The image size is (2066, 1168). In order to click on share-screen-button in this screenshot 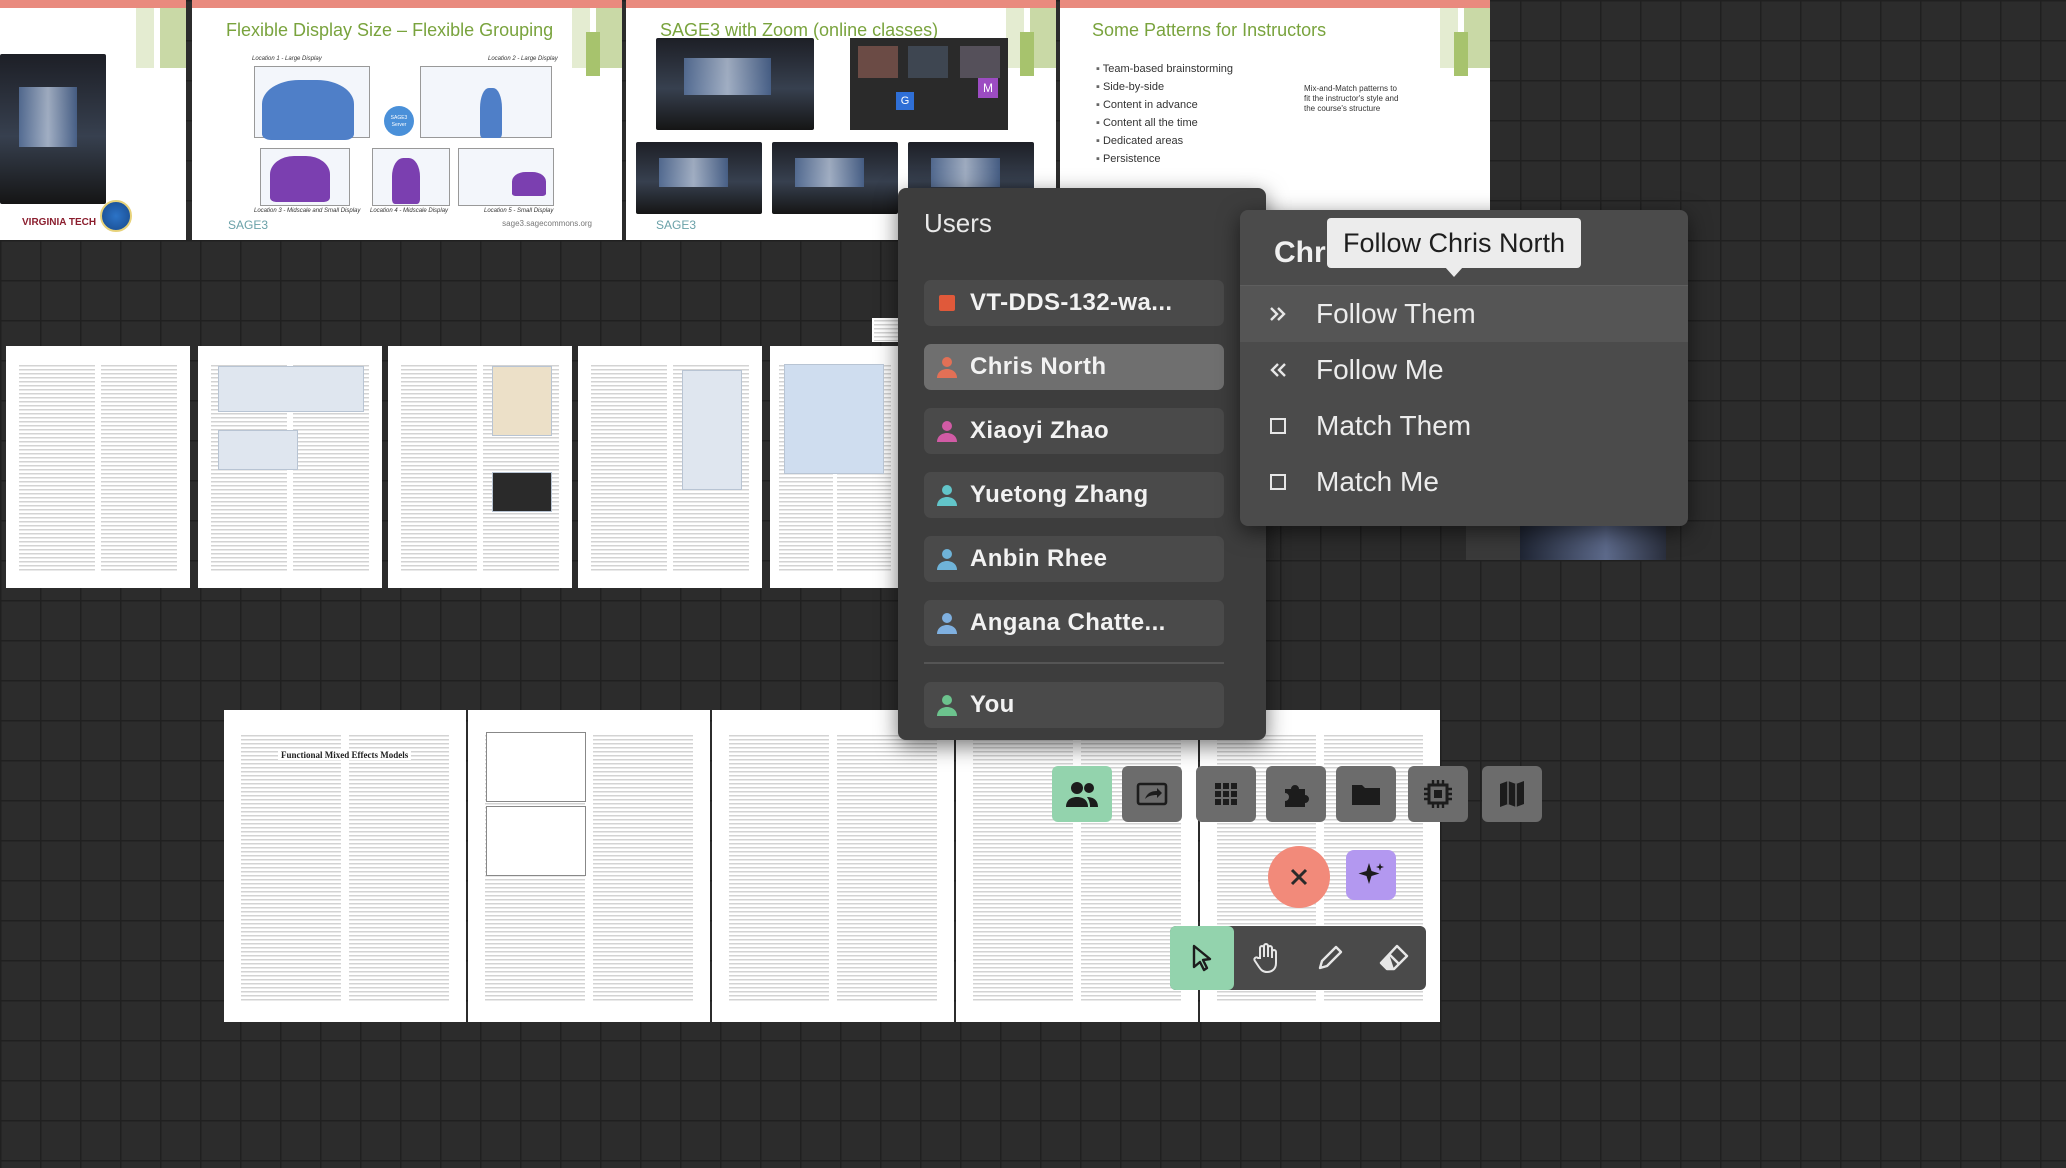, I will do `click(1152, 794)`.